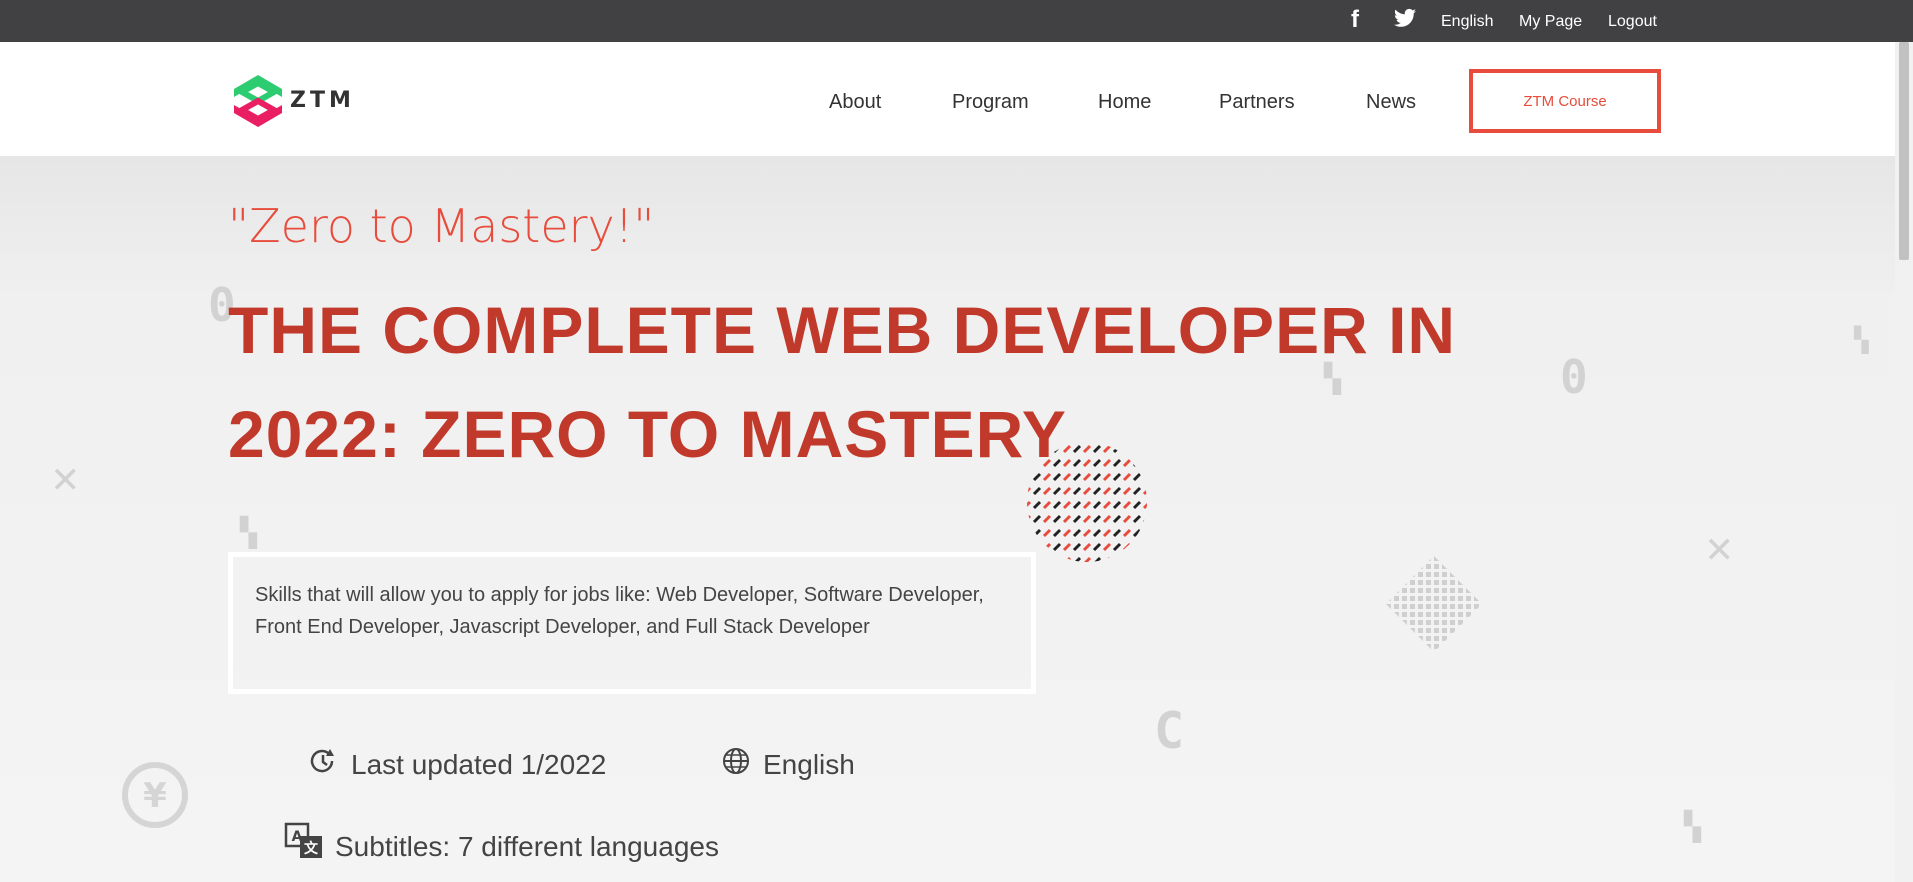  Describe the element at coordinates (842, 330) in the screenshot. I see `course-title-line-1: THE COMPLETE WEB DEVELOPER IN` at that location.